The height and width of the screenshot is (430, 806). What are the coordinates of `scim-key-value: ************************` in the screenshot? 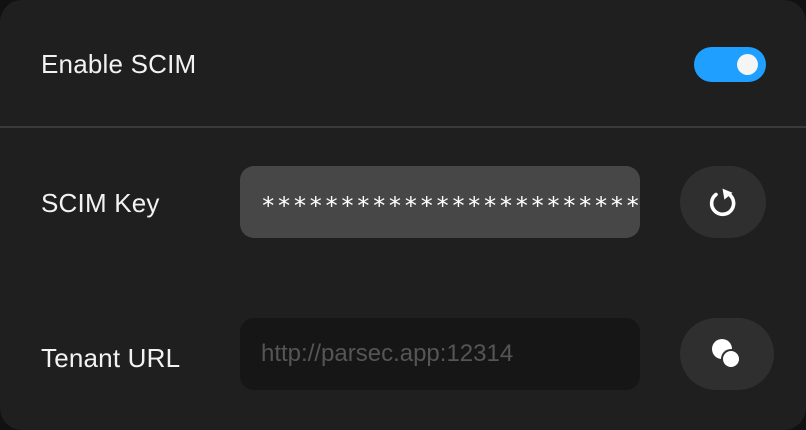 It's located at (450, 206).